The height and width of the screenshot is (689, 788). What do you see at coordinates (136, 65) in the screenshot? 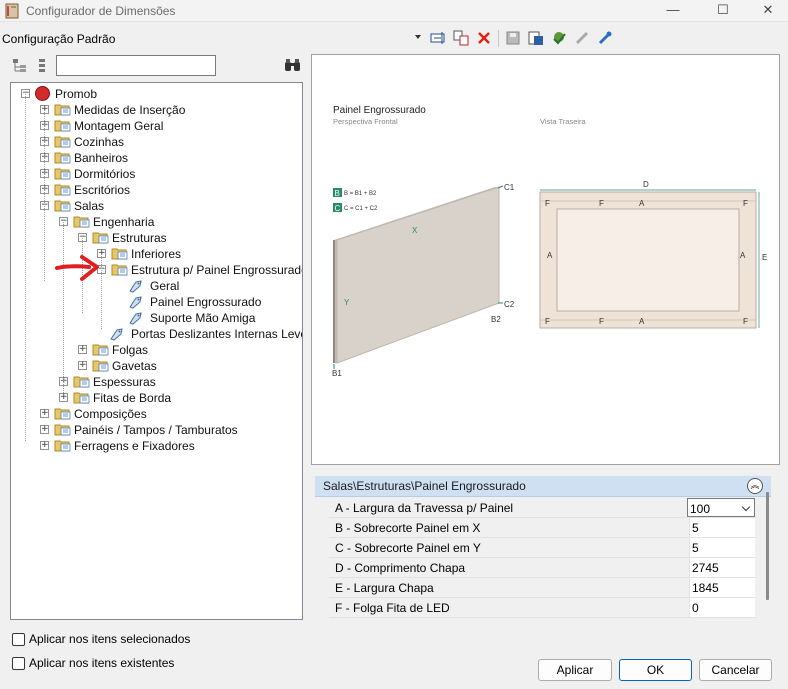
I see `tree-search-input` at bounding box center [136, 65].